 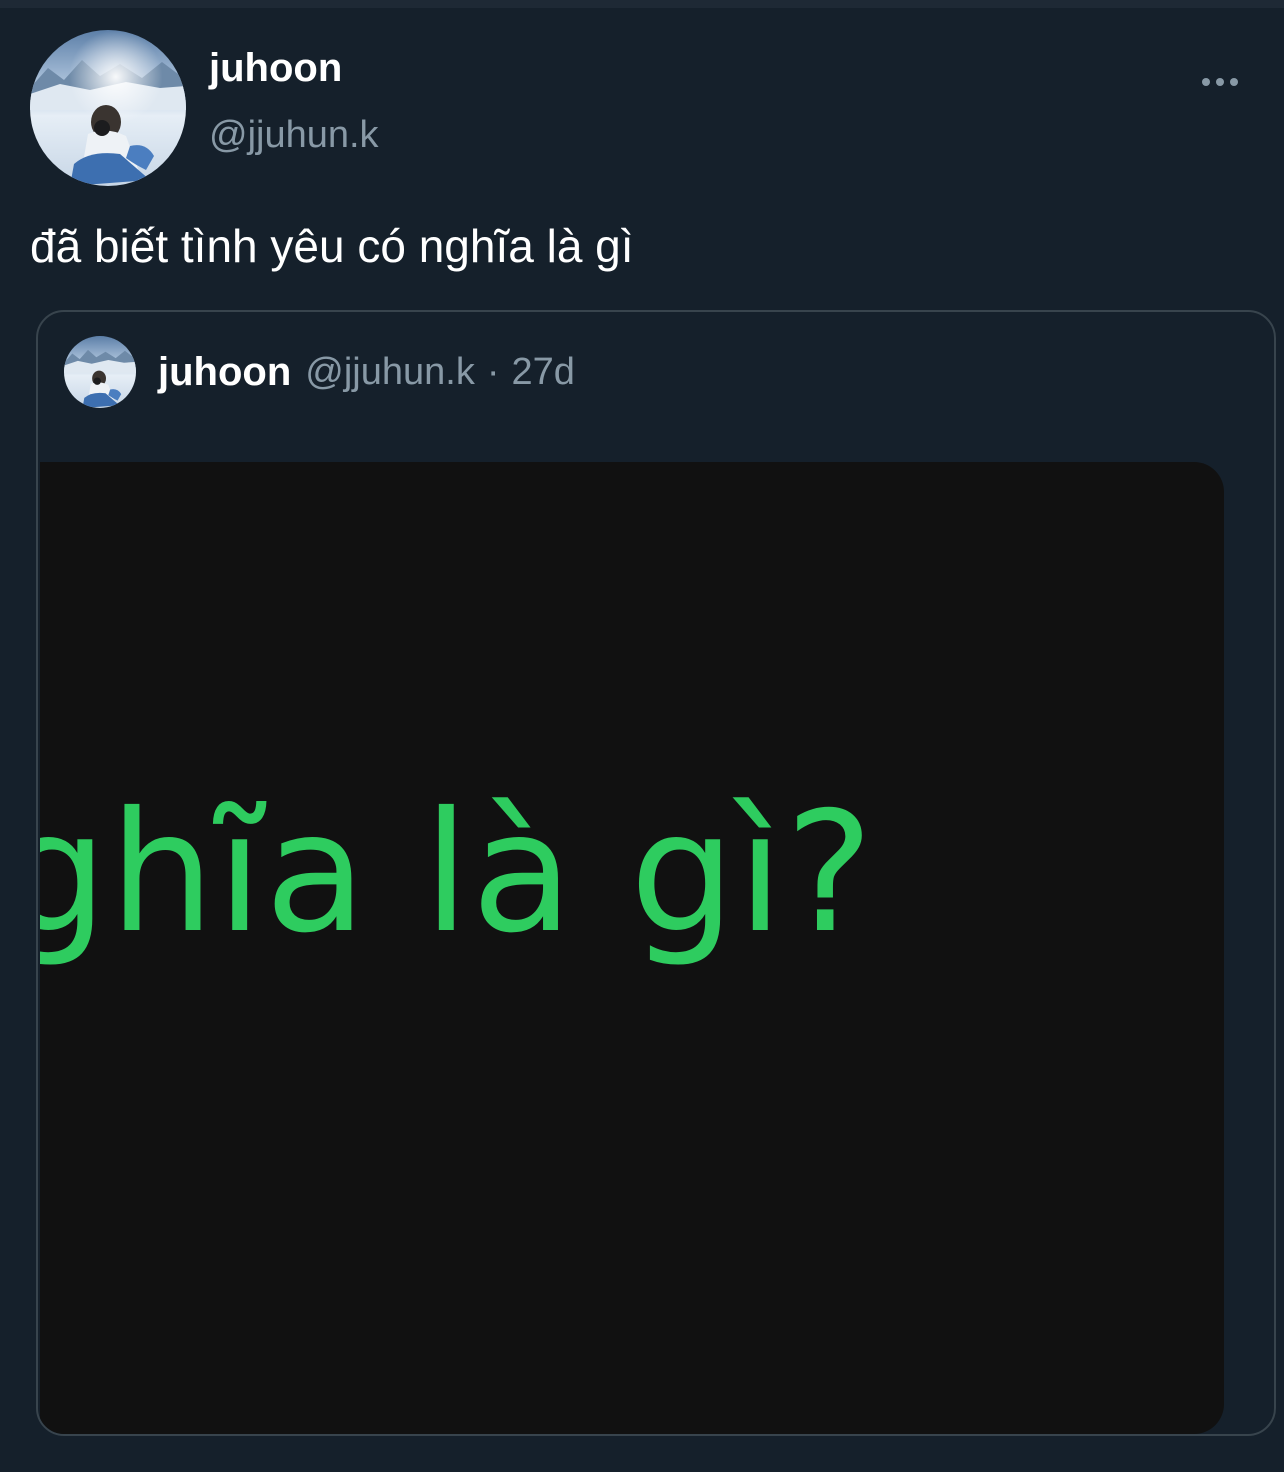 What do you see at coordinates (390, 372) in the screenshot?
I see `quoted-author-handle: @jjuhun.k` at bounding box center [390, 372].